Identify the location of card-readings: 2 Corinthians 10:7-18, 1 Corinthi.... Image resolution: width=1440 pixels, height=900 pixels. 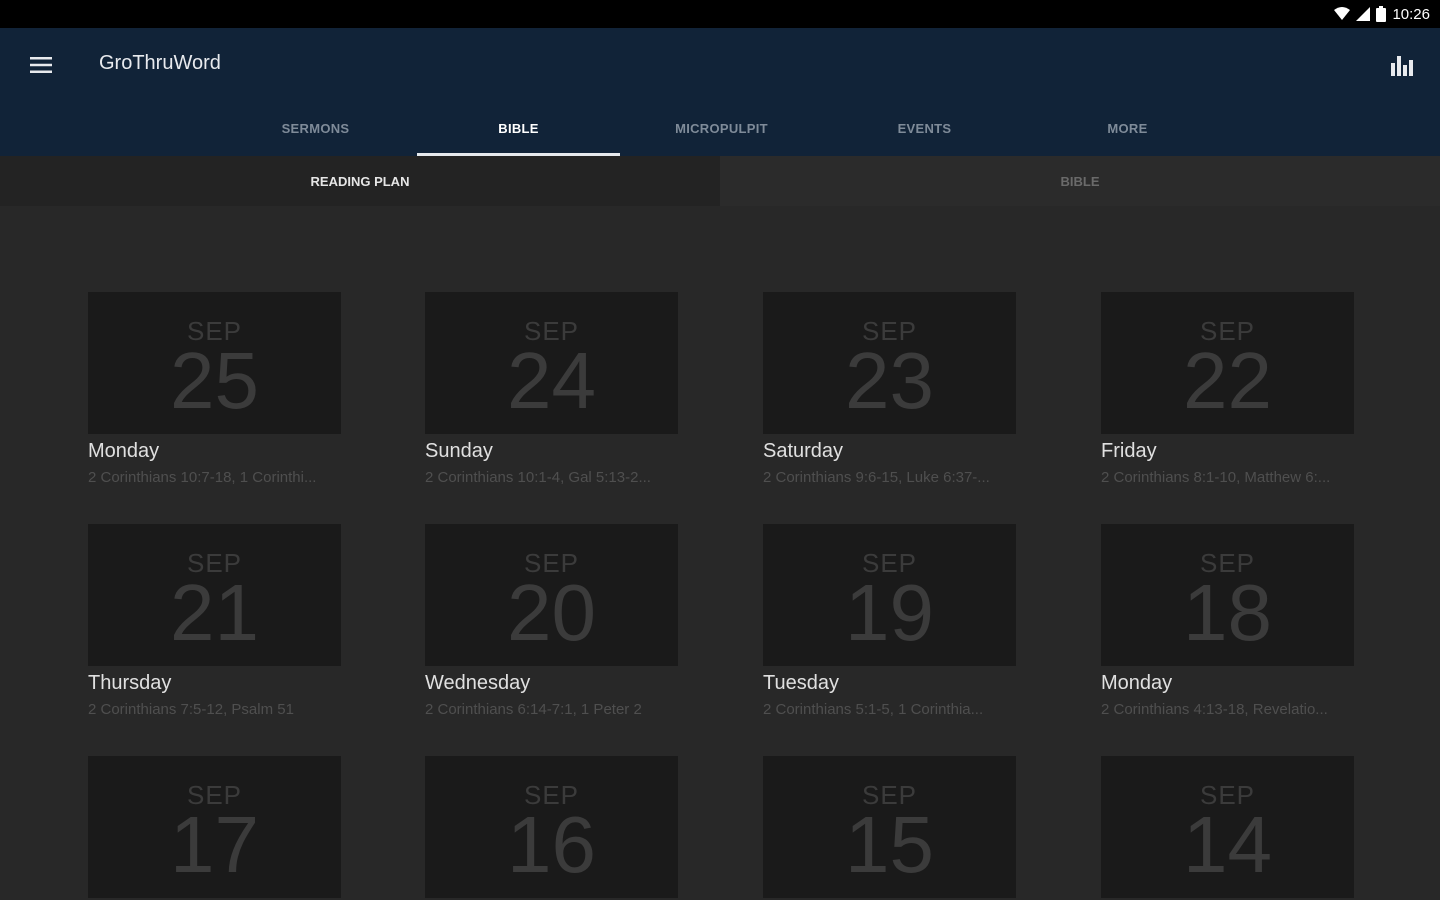
(202, 477).